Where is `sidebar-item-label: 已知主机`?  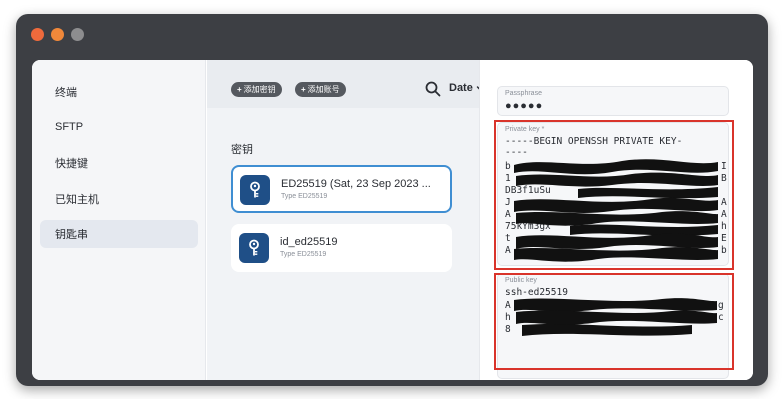
sidebar-item-label: 已知主机 is located at coordinates (77, 200).